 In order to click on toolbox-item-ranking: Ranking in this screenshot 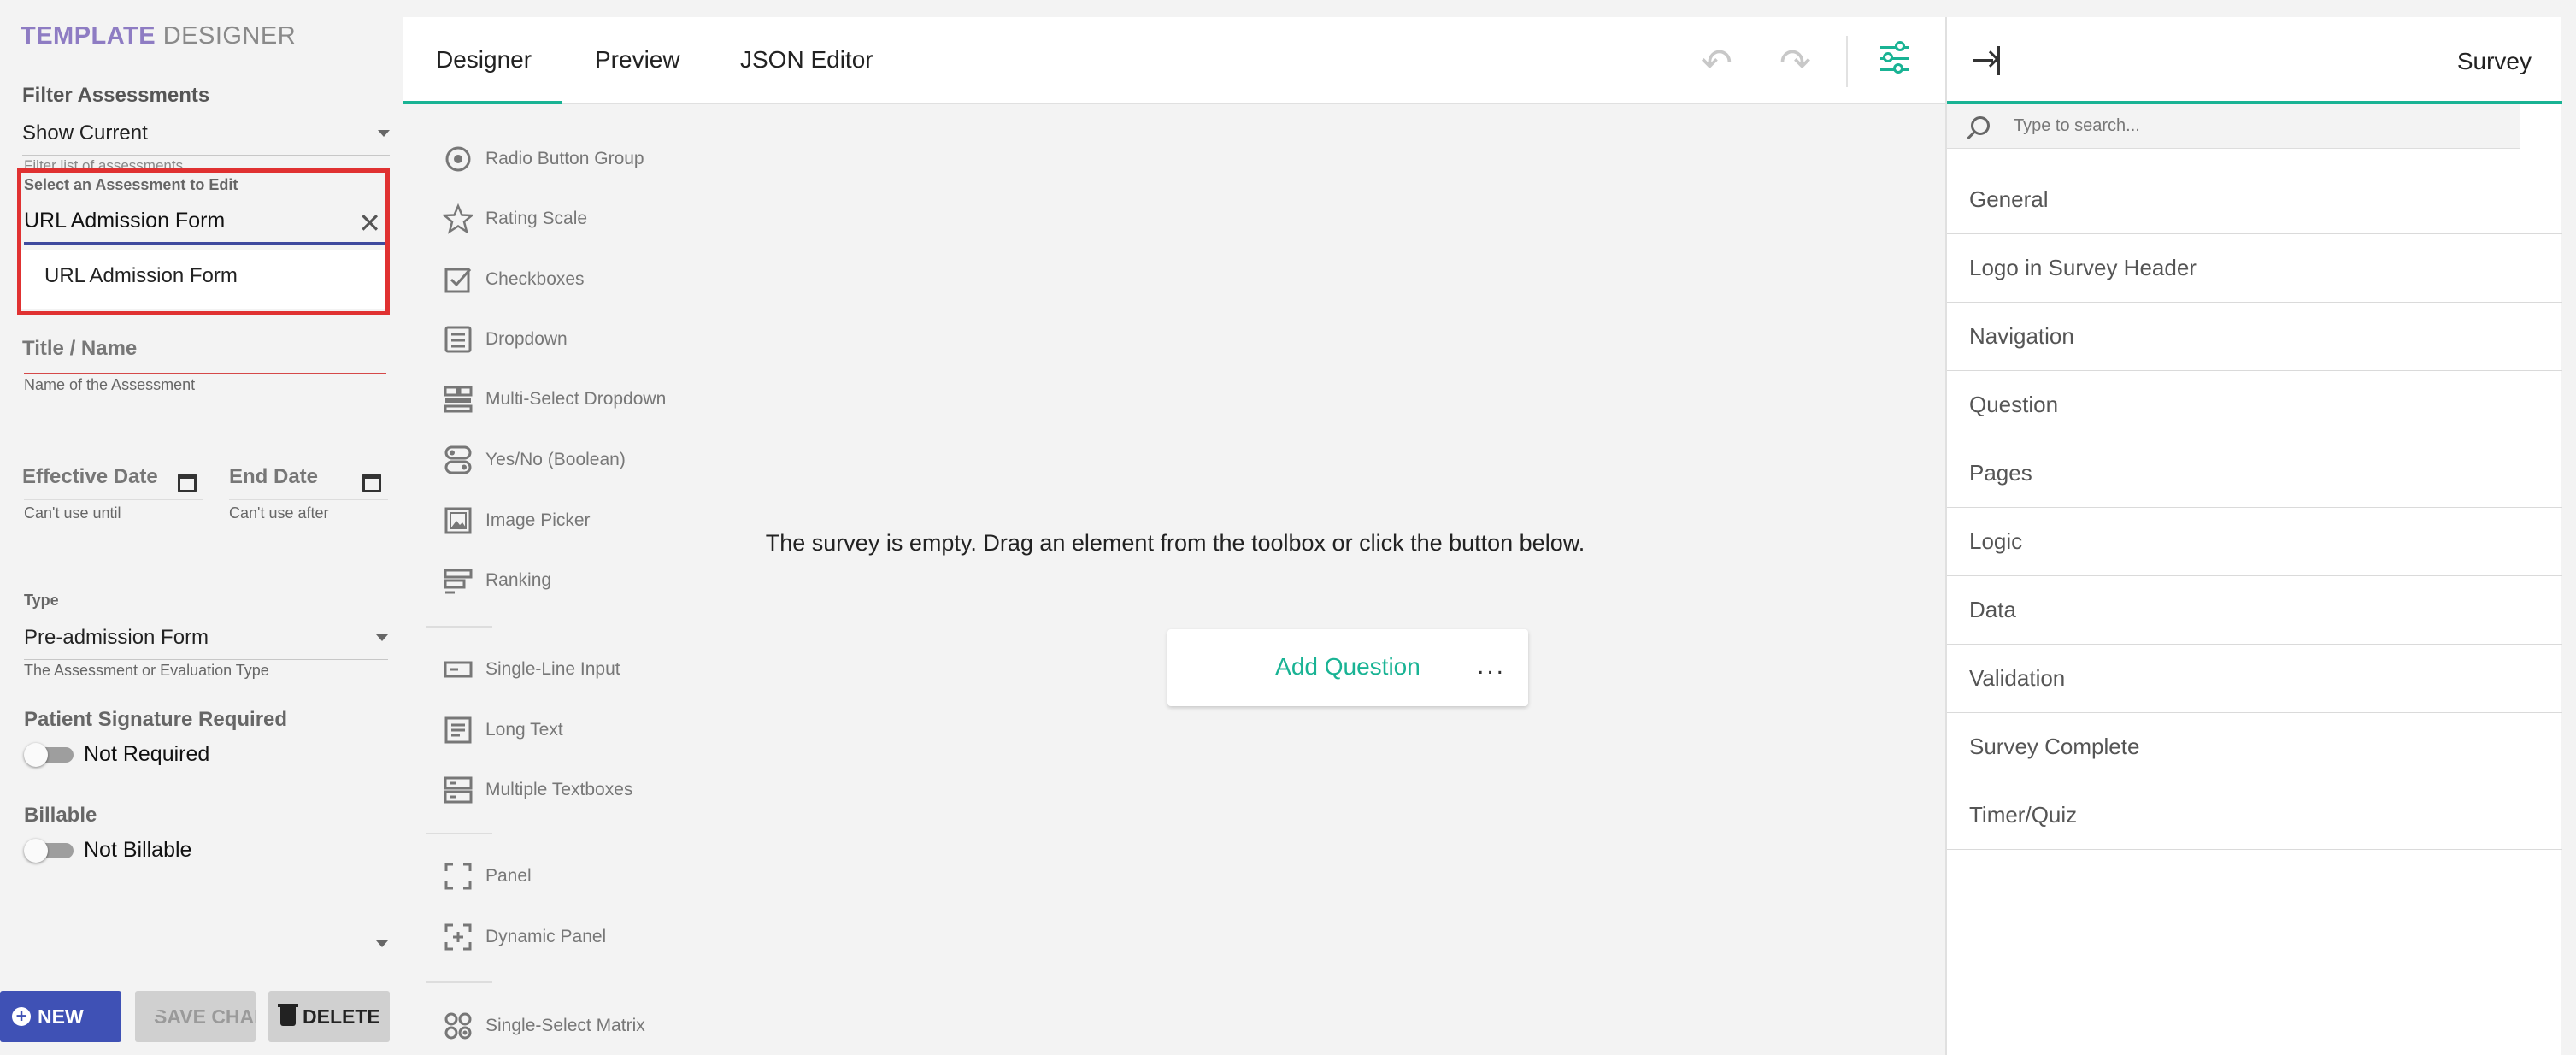, I will do `click(497, 580)`.